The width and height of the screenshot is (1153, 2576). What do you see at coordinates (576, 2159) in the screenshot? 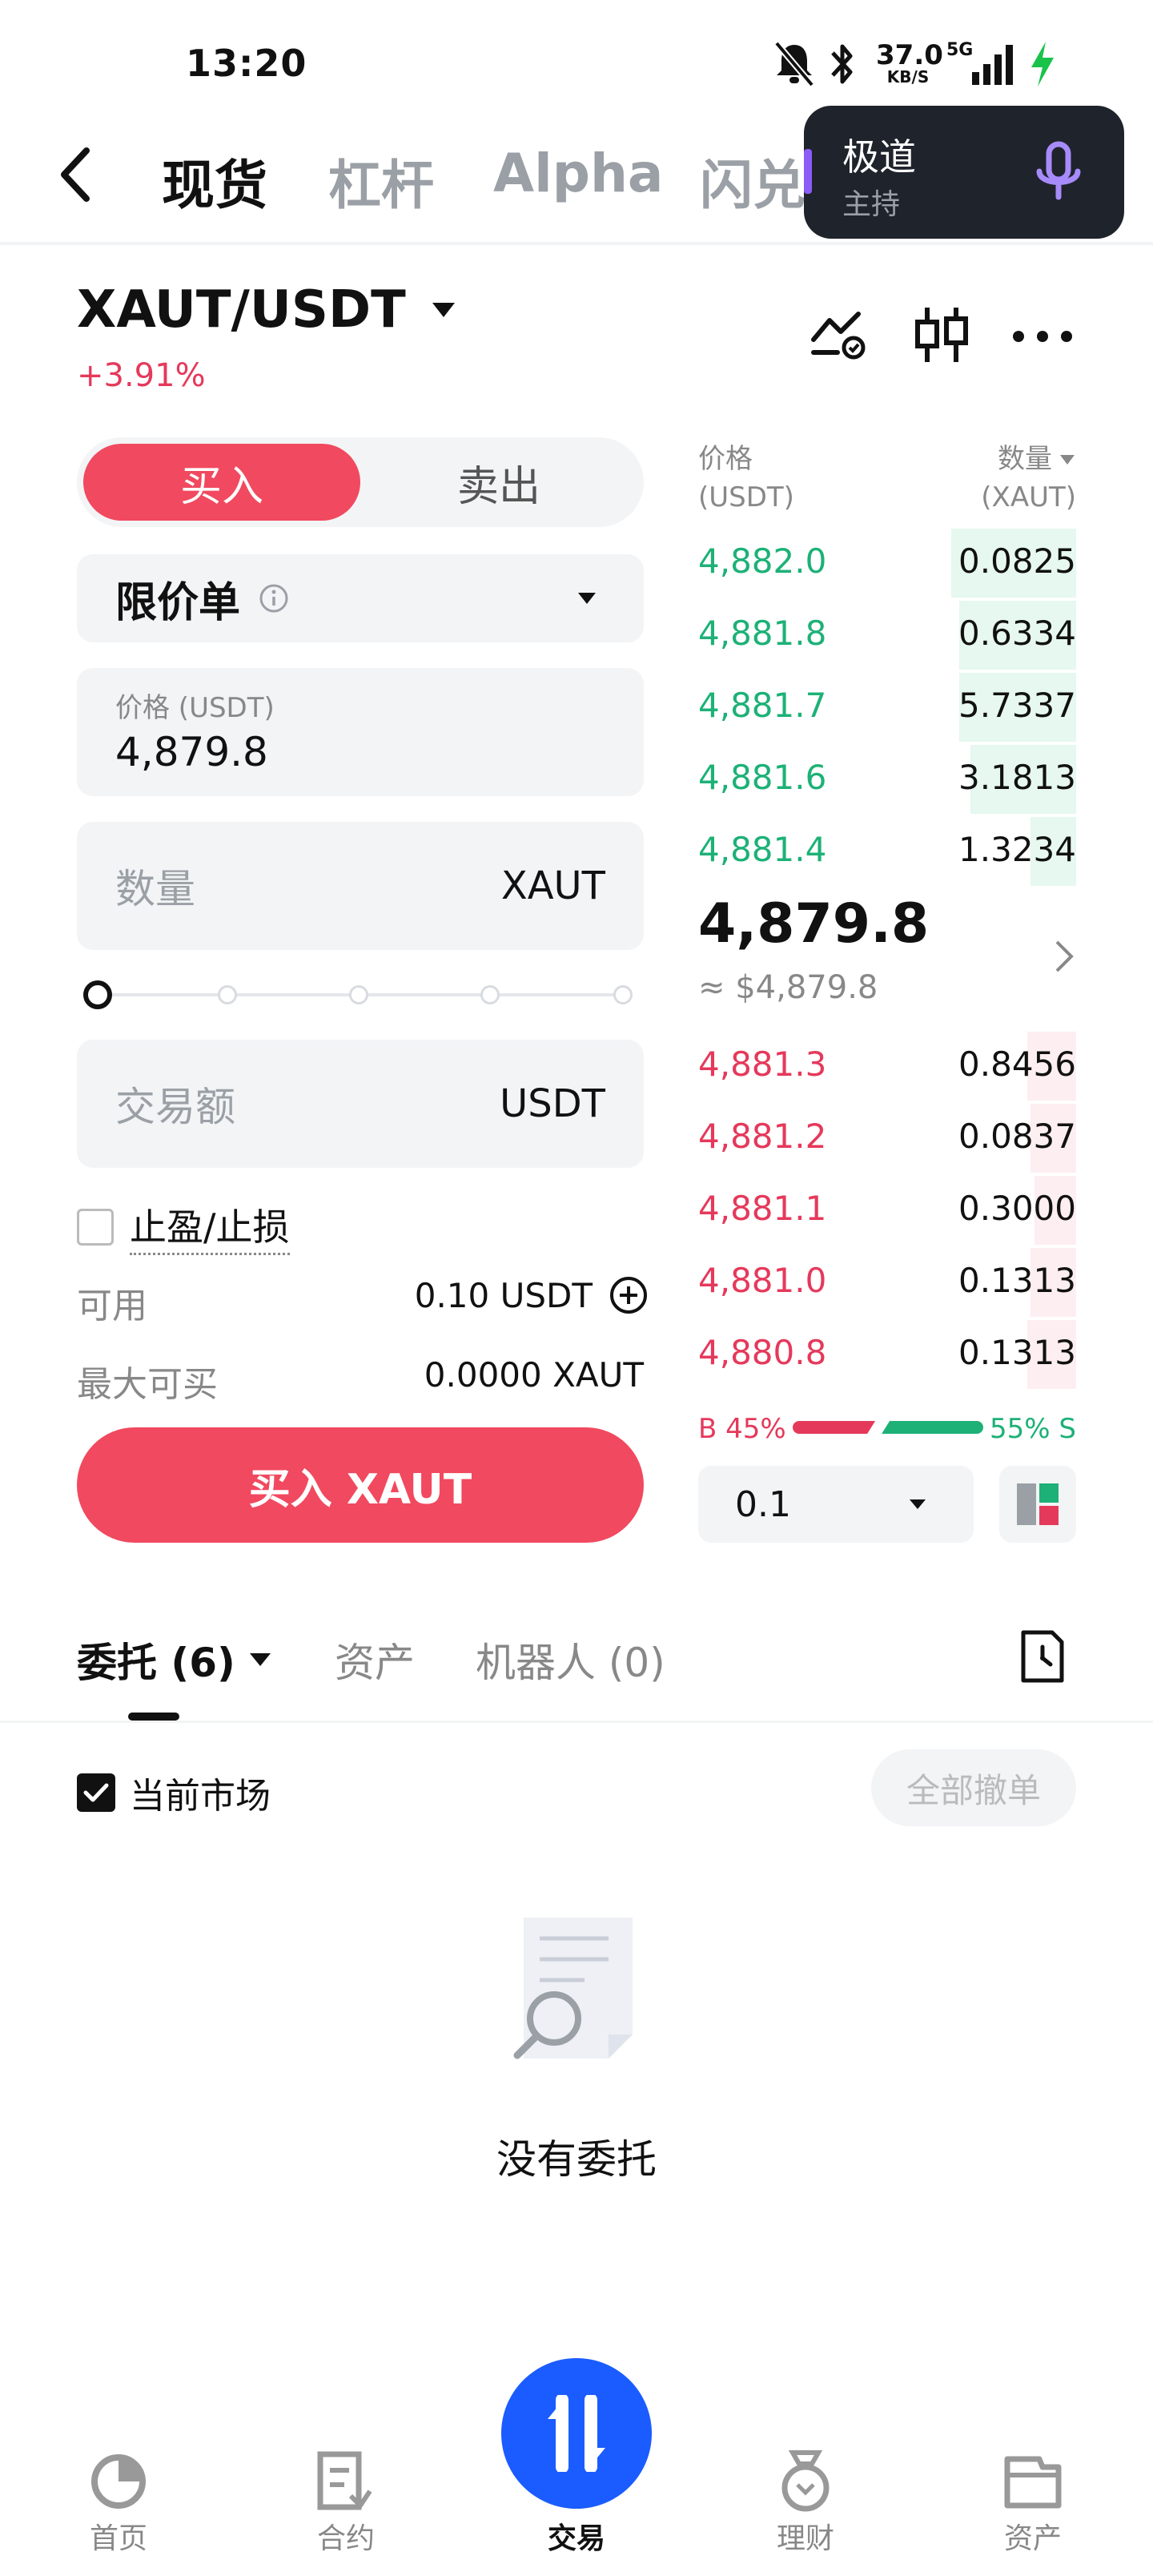
I see `empty-orders-text: 没有委托` at bounding box center [576, 2159].